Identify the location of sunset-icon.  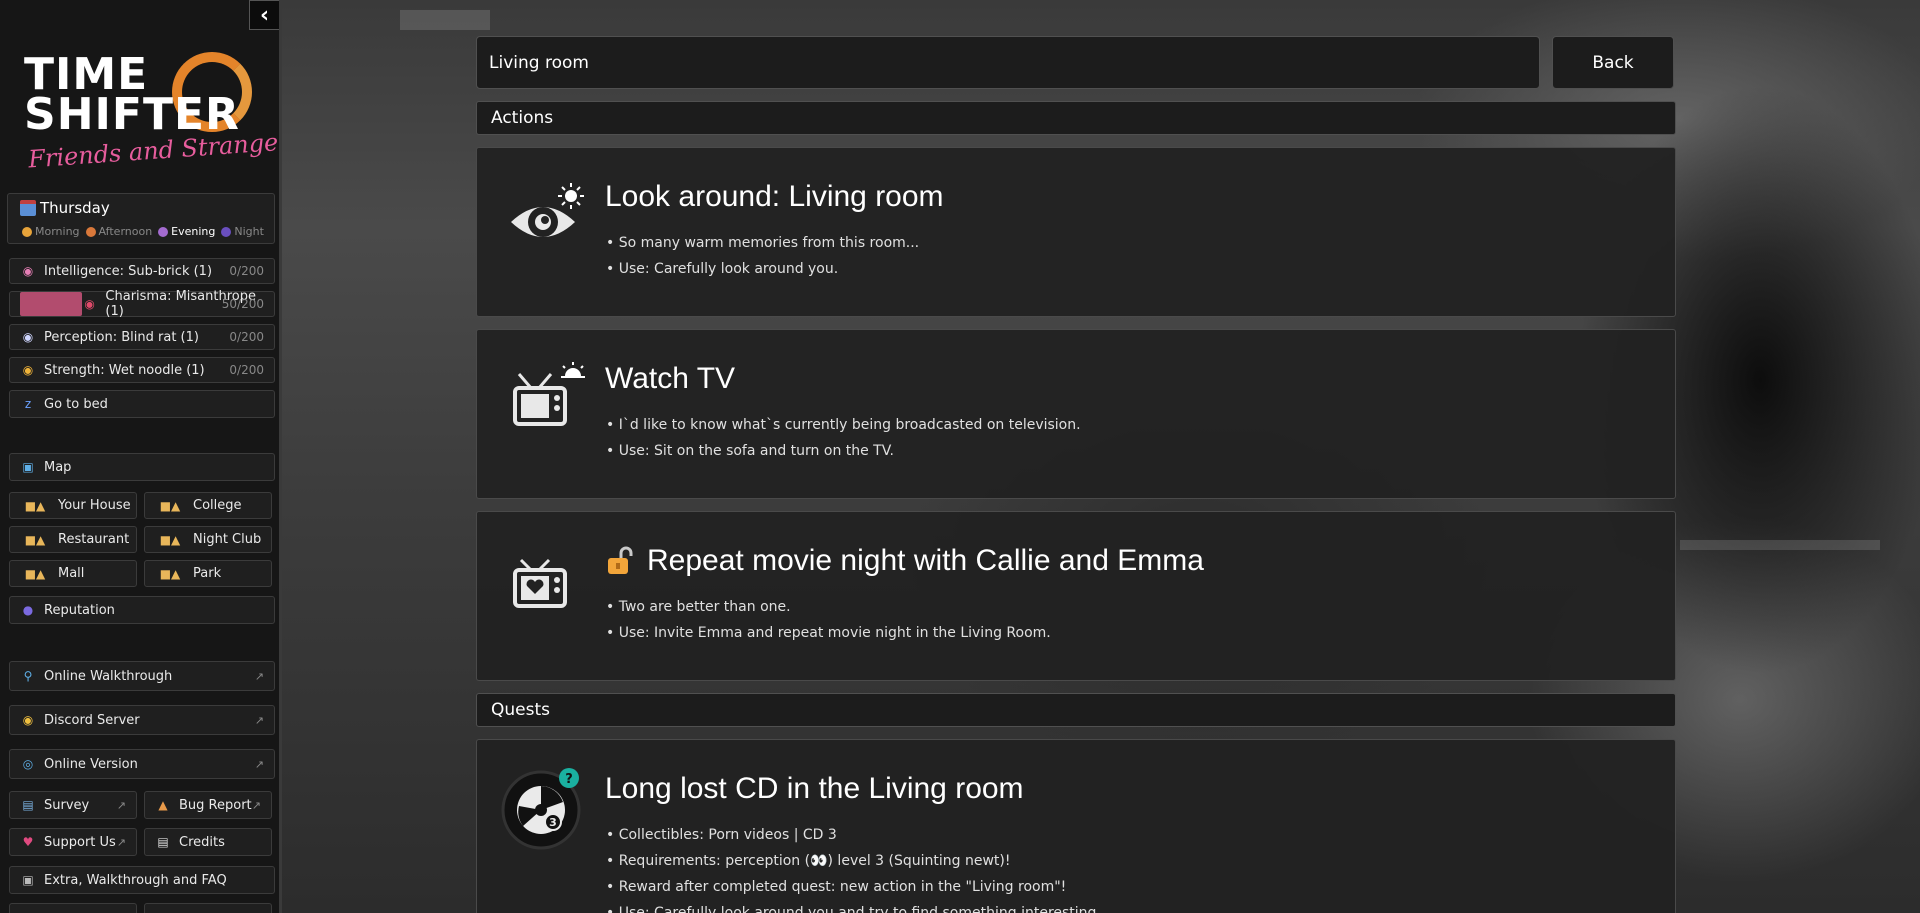
(90, 231).